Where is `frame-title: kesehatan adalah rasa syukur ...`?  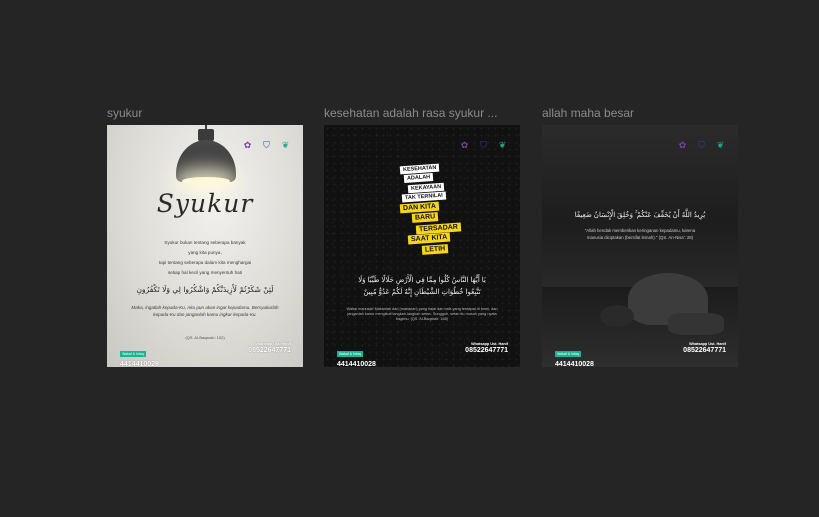
frame-title: kesehatan adalah rasa syukur ... is located at coordinates (422, 113).